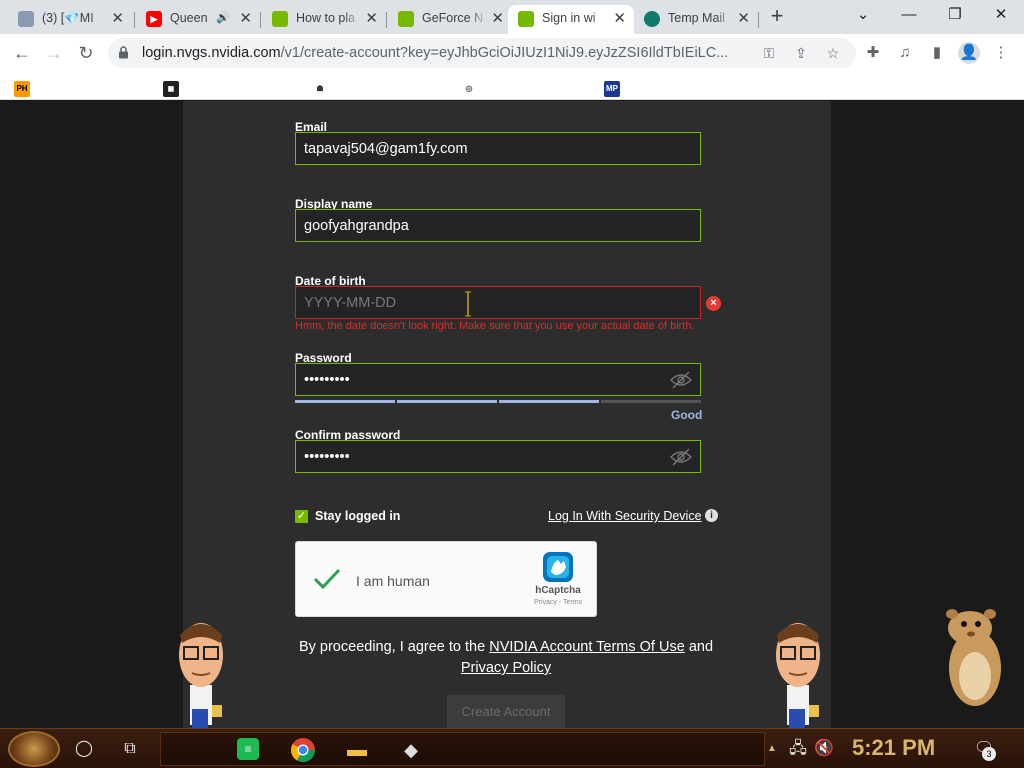  Describe the element at coordinates (357, 750) in the screenshot. I see `file-explorer-icon: ▬` at that location.